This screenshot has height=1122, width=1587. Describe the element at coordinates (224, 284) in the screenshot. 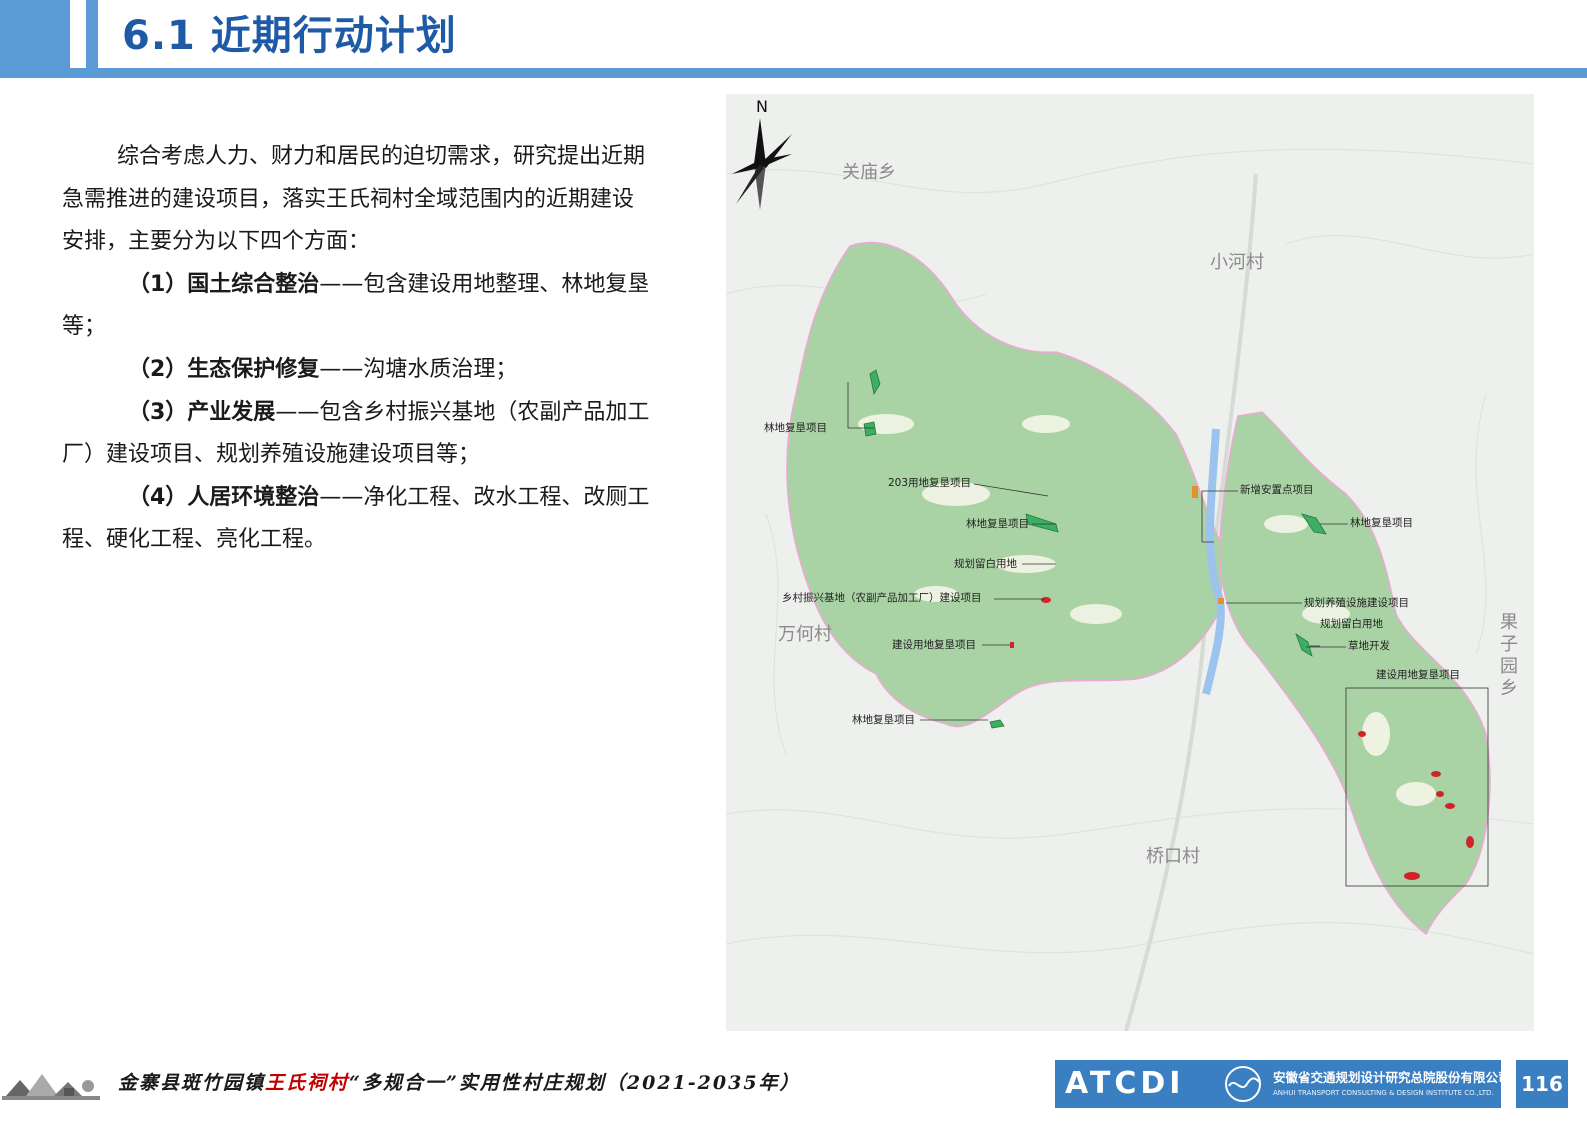

I see `plan-item-title: （1）国土综合整治` at that location.